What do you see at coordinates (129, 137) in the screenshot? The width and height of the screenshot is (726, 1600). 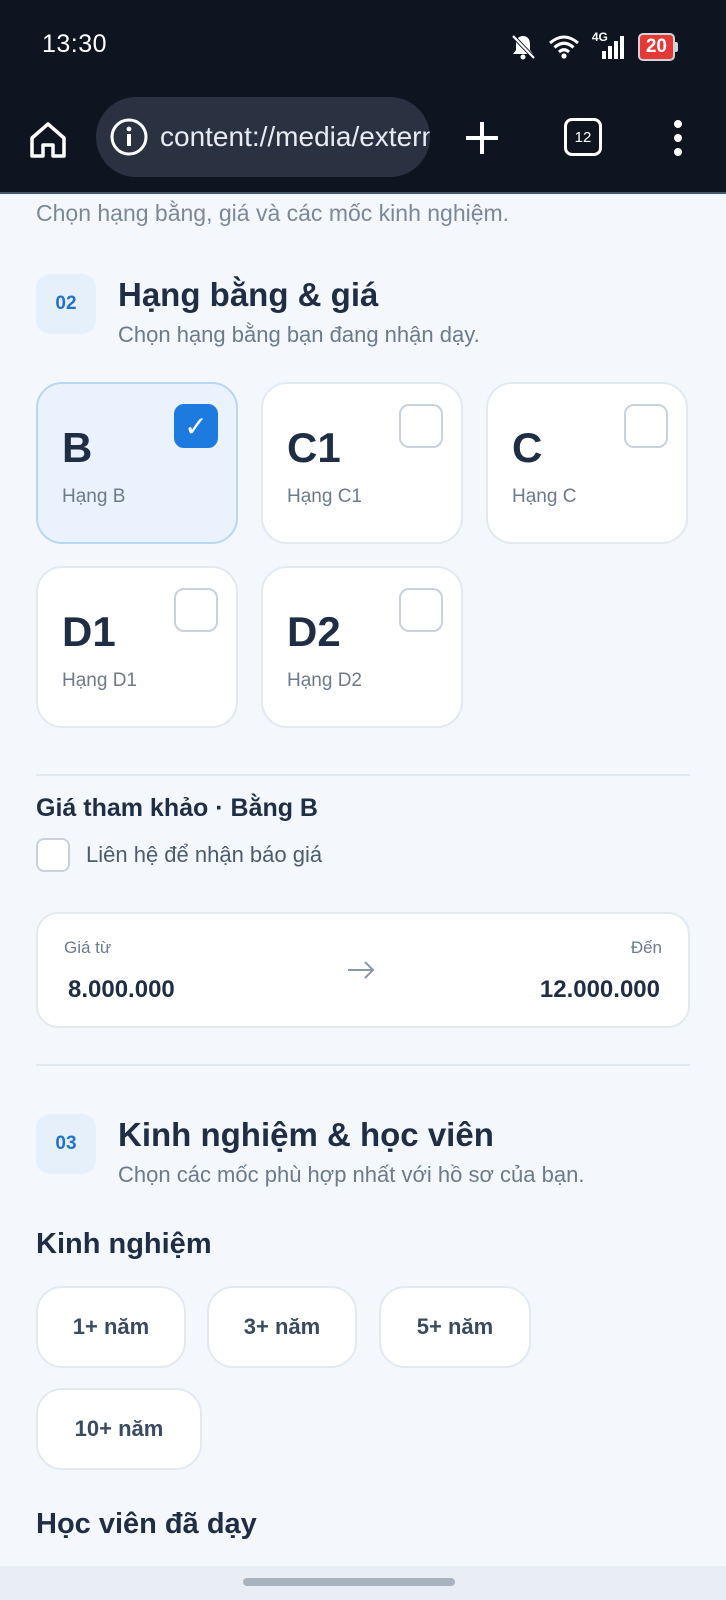 I see `info-icon` at bounding box center [129, 137].